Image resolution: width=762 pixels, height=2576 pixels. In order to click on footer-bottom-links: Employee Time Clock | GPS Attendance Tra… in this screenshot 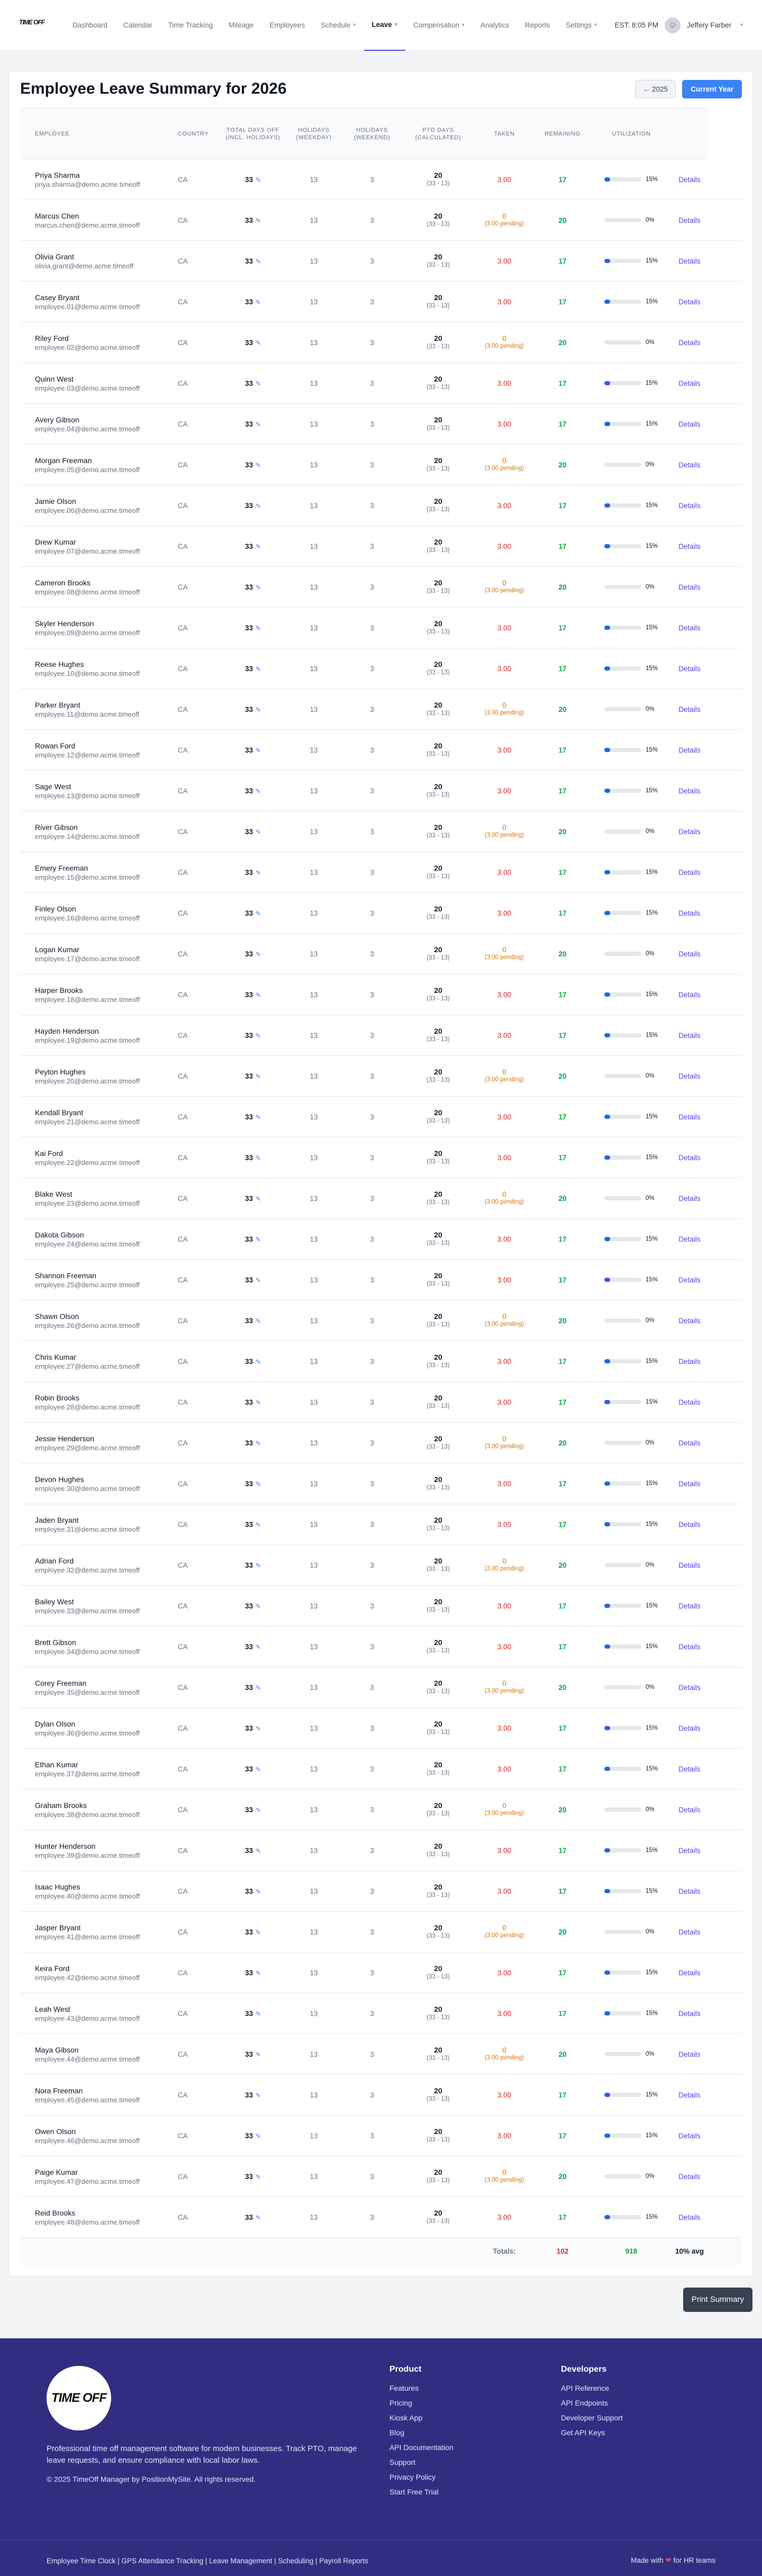, I will do `click(207, 2561)`.